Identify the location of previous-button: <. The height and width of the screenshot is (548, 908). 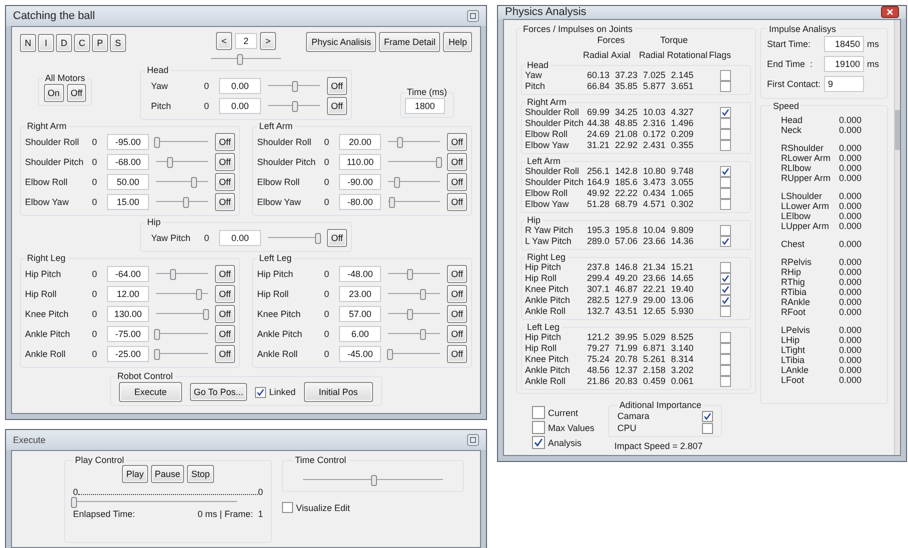
(224, 41).